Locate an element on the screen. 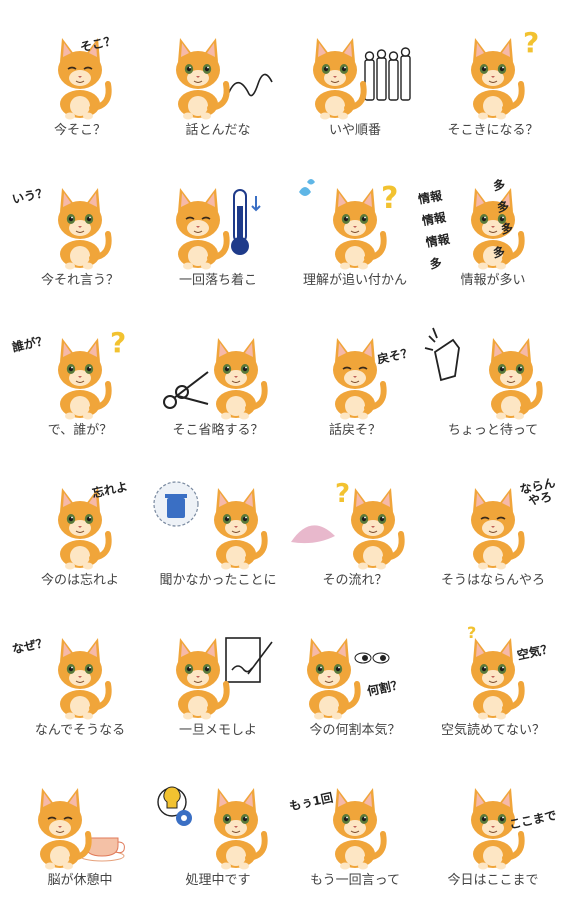  thermometer-icon is located at coordinates (246, 222).